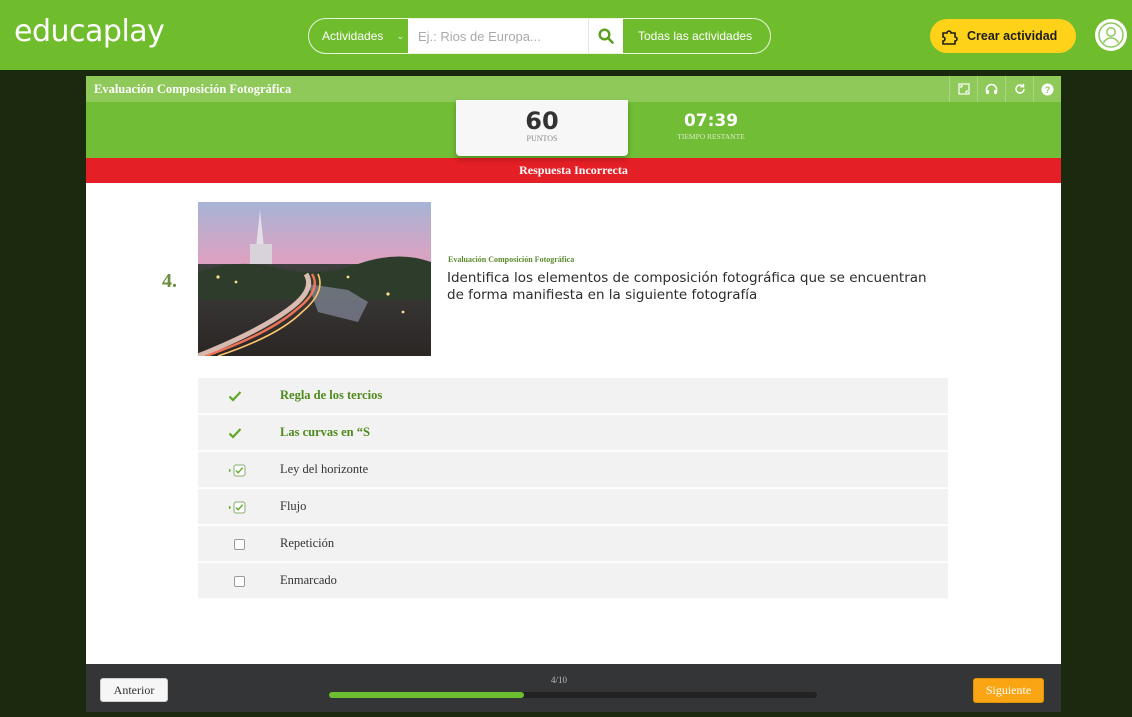  Describe the element at coordinates (573, 433) in the screenshot. I see `answer-option-2: Las curvas en “S` at that location.